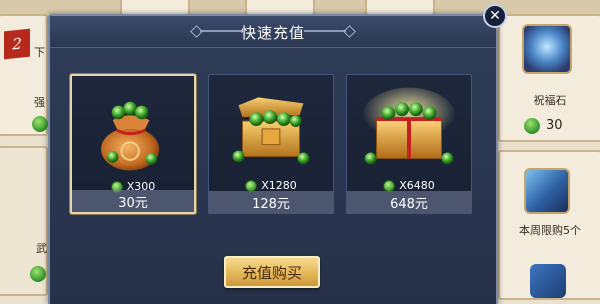 Image resolution: width=600 pixels, height=304 pixels. I want to click on gem-pouch-icon, so click(130, 136).